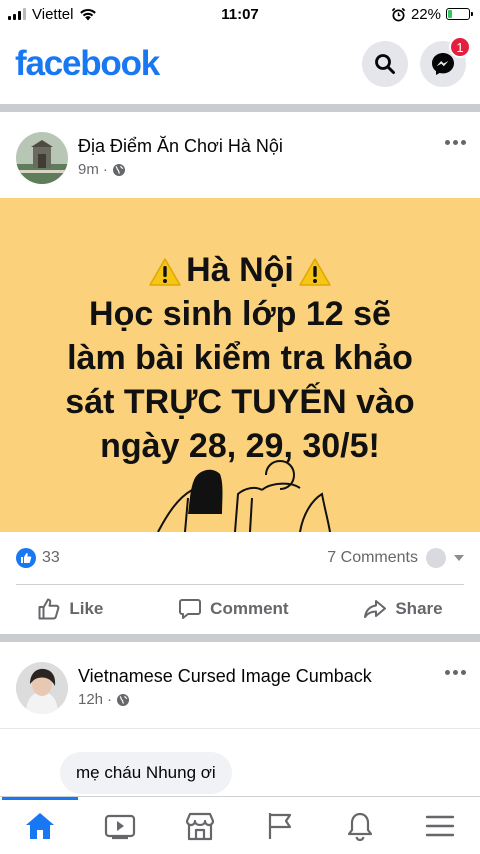  Describe the element at coordinates (180, 146) in the screenshot. I see `post-author: Địa Điểm Ăn Chơi Hà Nội` at that location.